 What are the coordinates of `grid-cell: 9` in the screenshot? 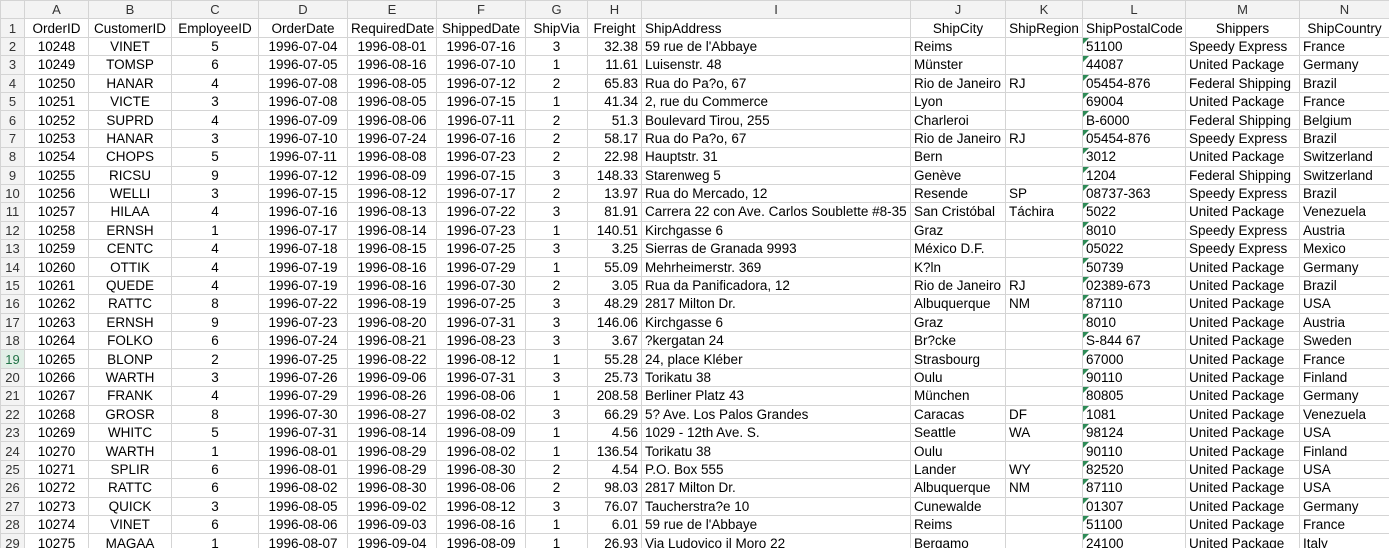 It's located at (215, 175).